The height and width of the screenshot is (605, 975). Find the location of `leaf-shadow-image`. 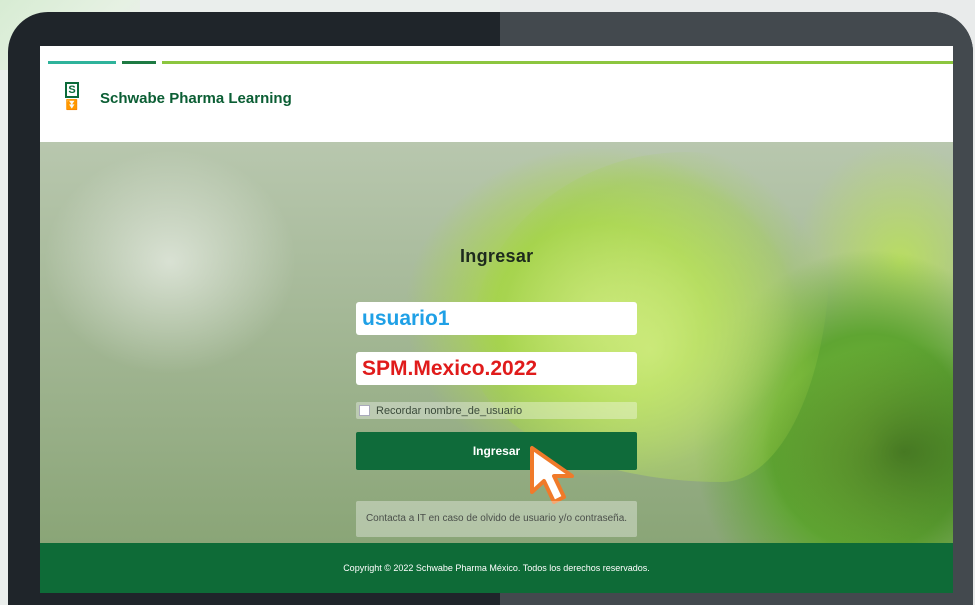

leaf-shadow-image is located at coordinates (856, 442).